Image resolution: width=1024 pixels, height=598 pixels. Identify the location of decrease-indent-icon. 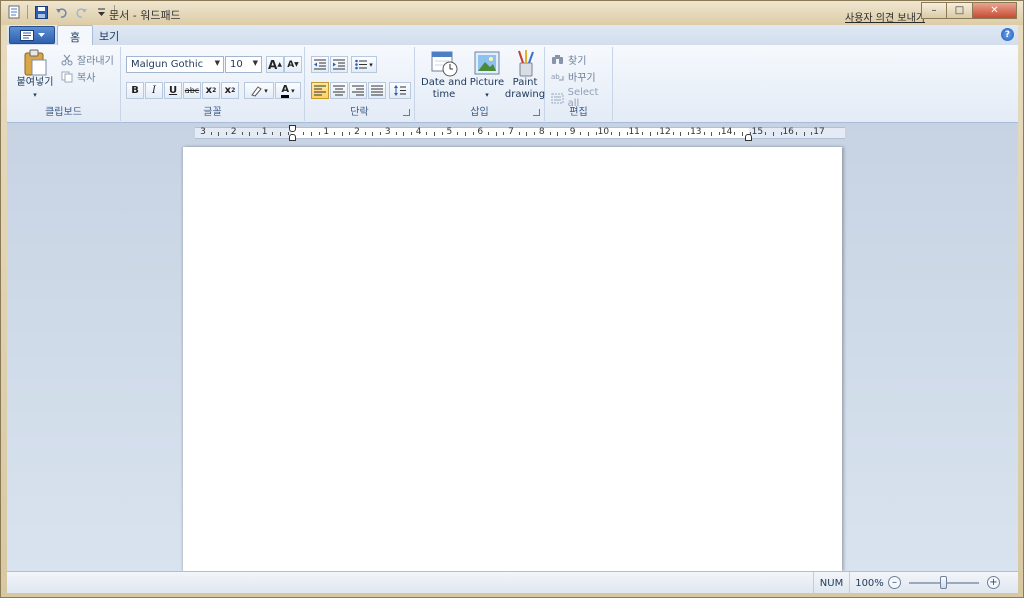
(320, 64).